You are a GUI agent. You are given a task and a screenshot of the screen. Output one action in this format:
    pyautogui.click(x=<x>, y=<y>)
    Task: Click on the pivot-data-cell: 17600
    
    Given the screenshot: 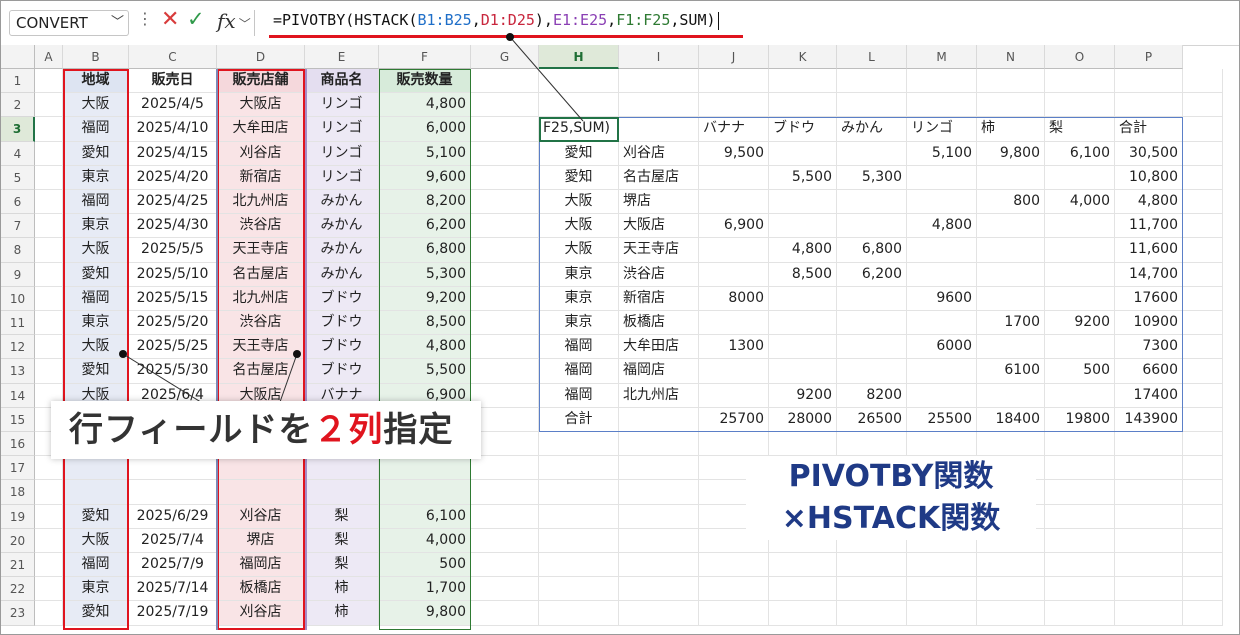 What is the action you would take?
    pyautogui.click(x=1149, y=298)
    